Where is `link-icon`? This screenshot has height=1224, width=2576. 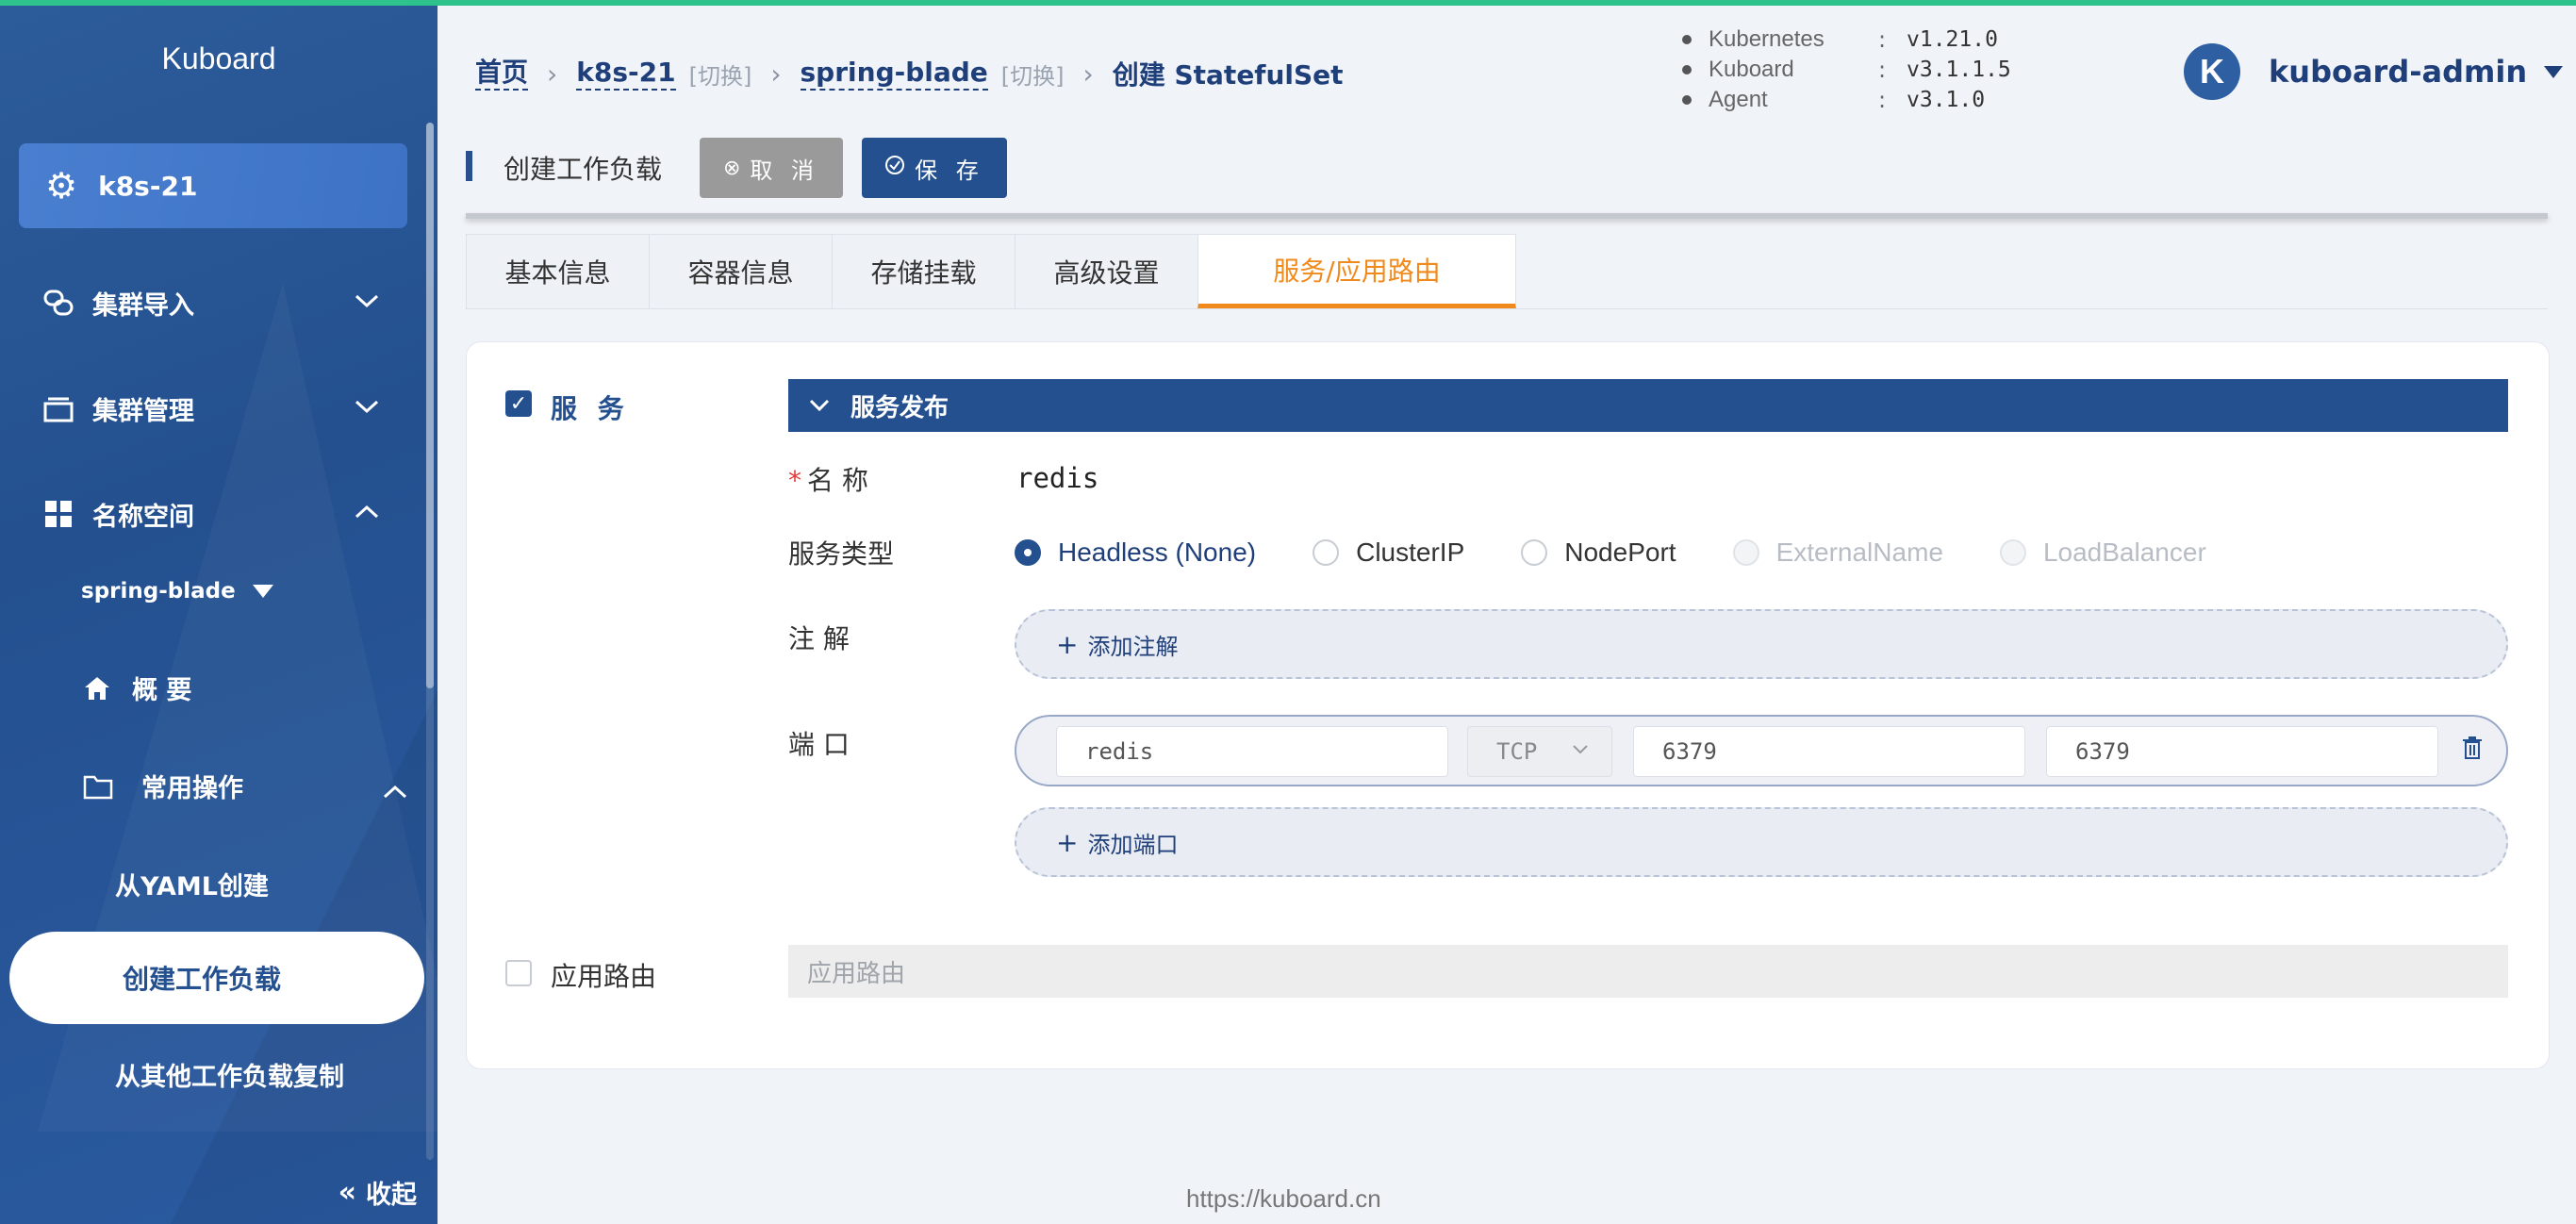
link-icon is located at coordinates (58, 303).